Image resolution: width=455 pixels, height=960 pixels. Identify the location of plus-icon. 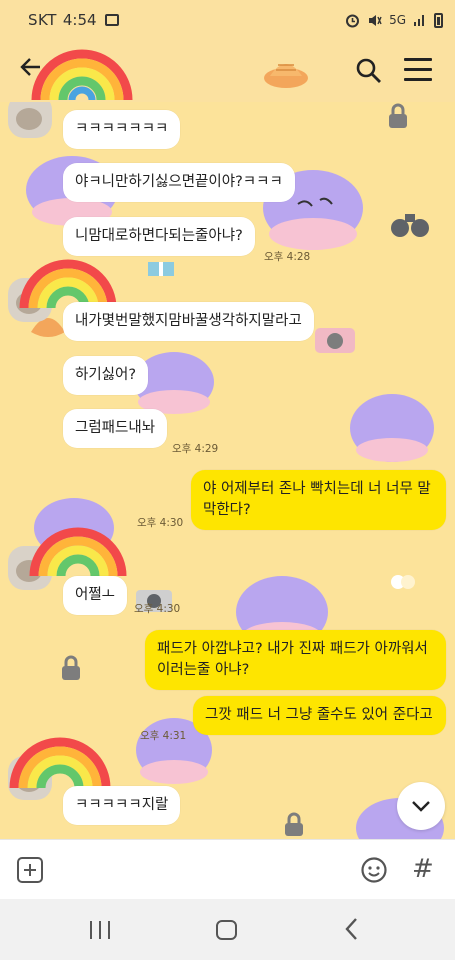
(30, 870).